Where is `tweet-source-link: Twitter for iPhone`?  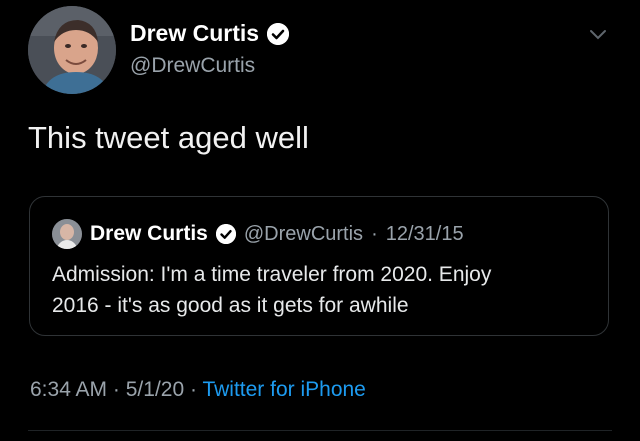
tweet-source-link: Twitter for iPhone is located at coordinates (283, 389).